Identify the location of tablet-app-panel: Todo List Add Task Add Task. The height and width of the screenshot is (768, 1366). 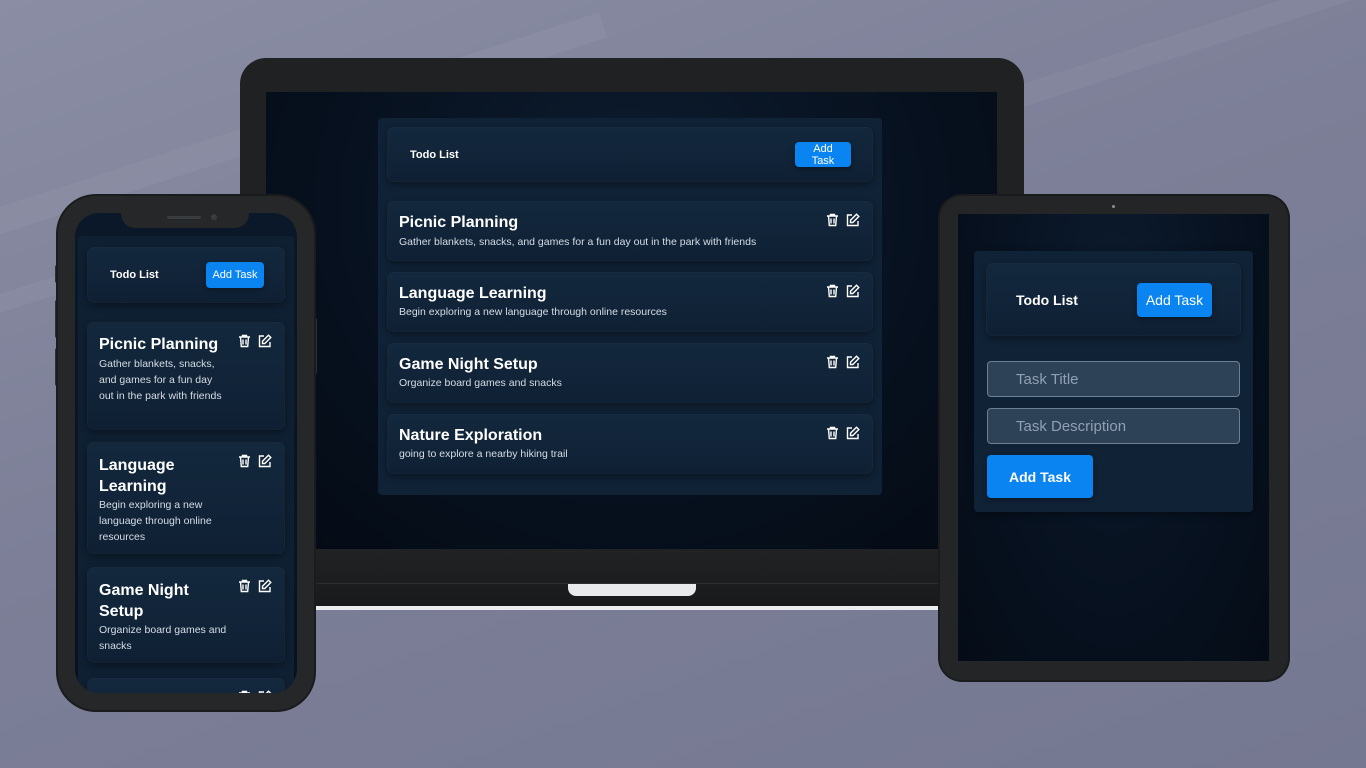
(1113, 381).